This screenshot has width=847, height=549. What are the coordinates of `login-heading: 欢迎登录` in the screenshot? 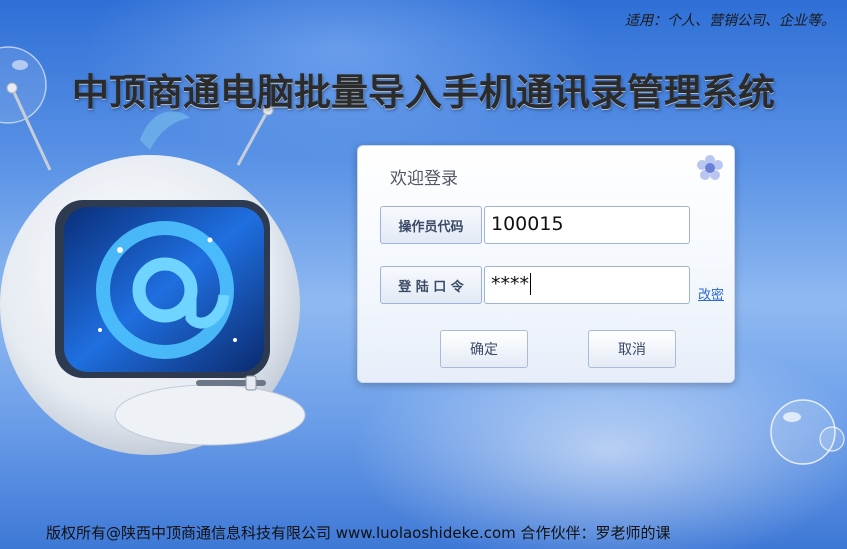 It's located at (424, 179).